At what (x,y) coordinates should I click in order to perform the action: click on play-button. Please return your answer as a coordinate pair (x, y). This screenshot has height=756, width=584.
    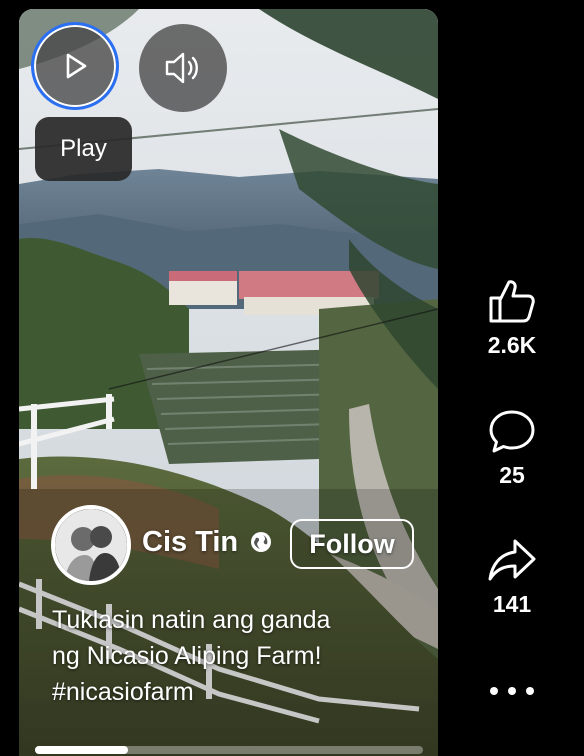
    Looking at the image, I should click on (75, 66).